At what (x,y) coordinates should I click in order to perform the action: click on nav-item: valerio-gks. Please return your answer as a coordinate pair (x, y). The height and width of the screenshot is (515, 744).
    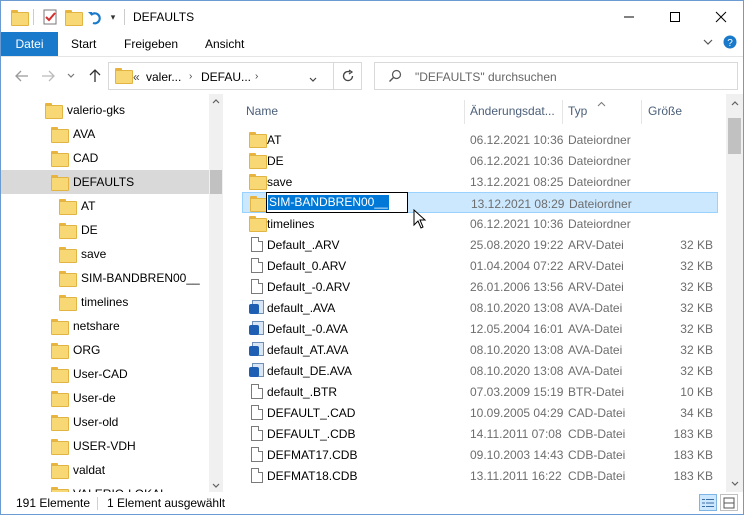
    Looking at the image, I should click on (105, 110).